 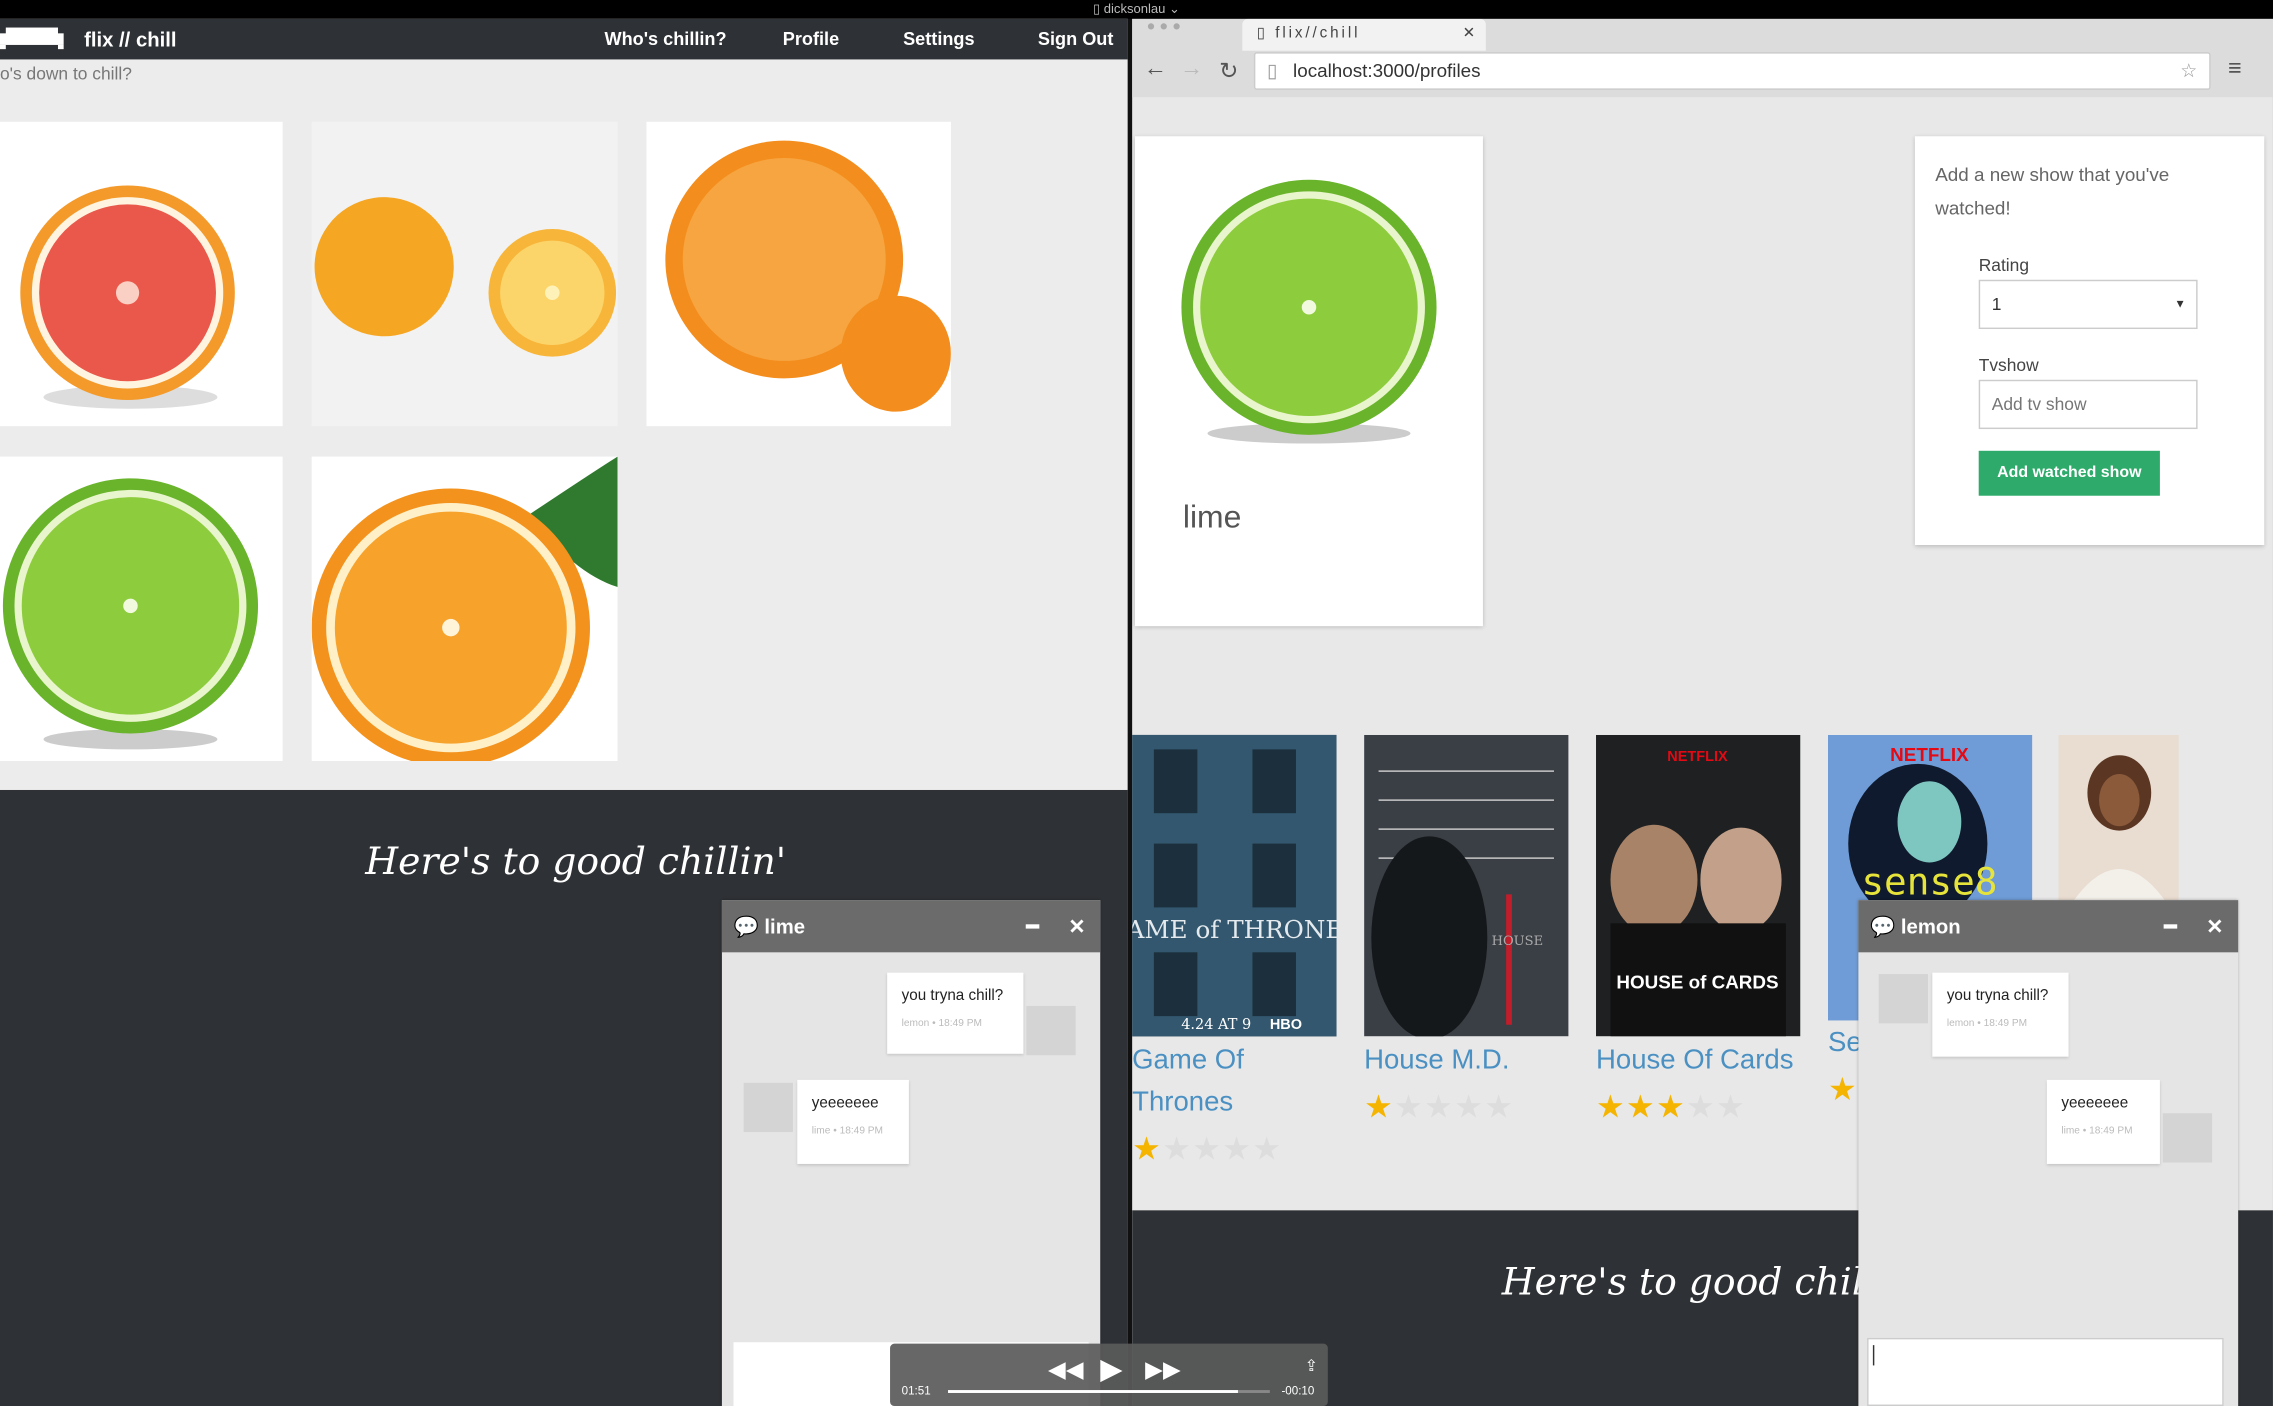 I want to click on poster-game-of-thrones: GAME of THRONES 4.24 AT 9 HBO, so click(x=1234, y=885).